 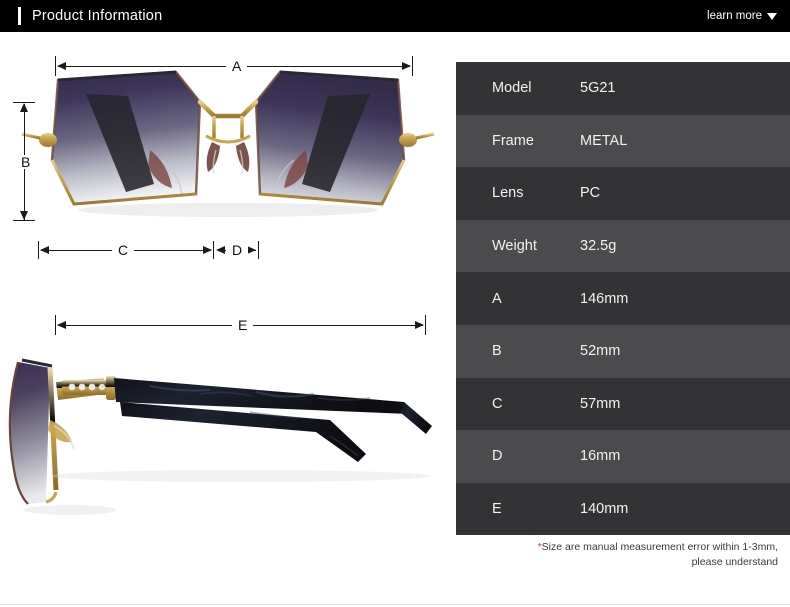 What do you see at coordinates (604, 140) in the screenshot?
I see `spec-value: METAL` at bounding box center [604, 140].